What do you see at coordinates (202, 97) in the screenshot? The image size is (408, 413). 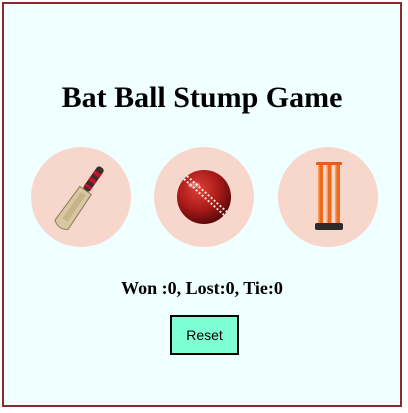 I see `page-title: Bat Ball Stump Game` at bounding box center [202, 97].